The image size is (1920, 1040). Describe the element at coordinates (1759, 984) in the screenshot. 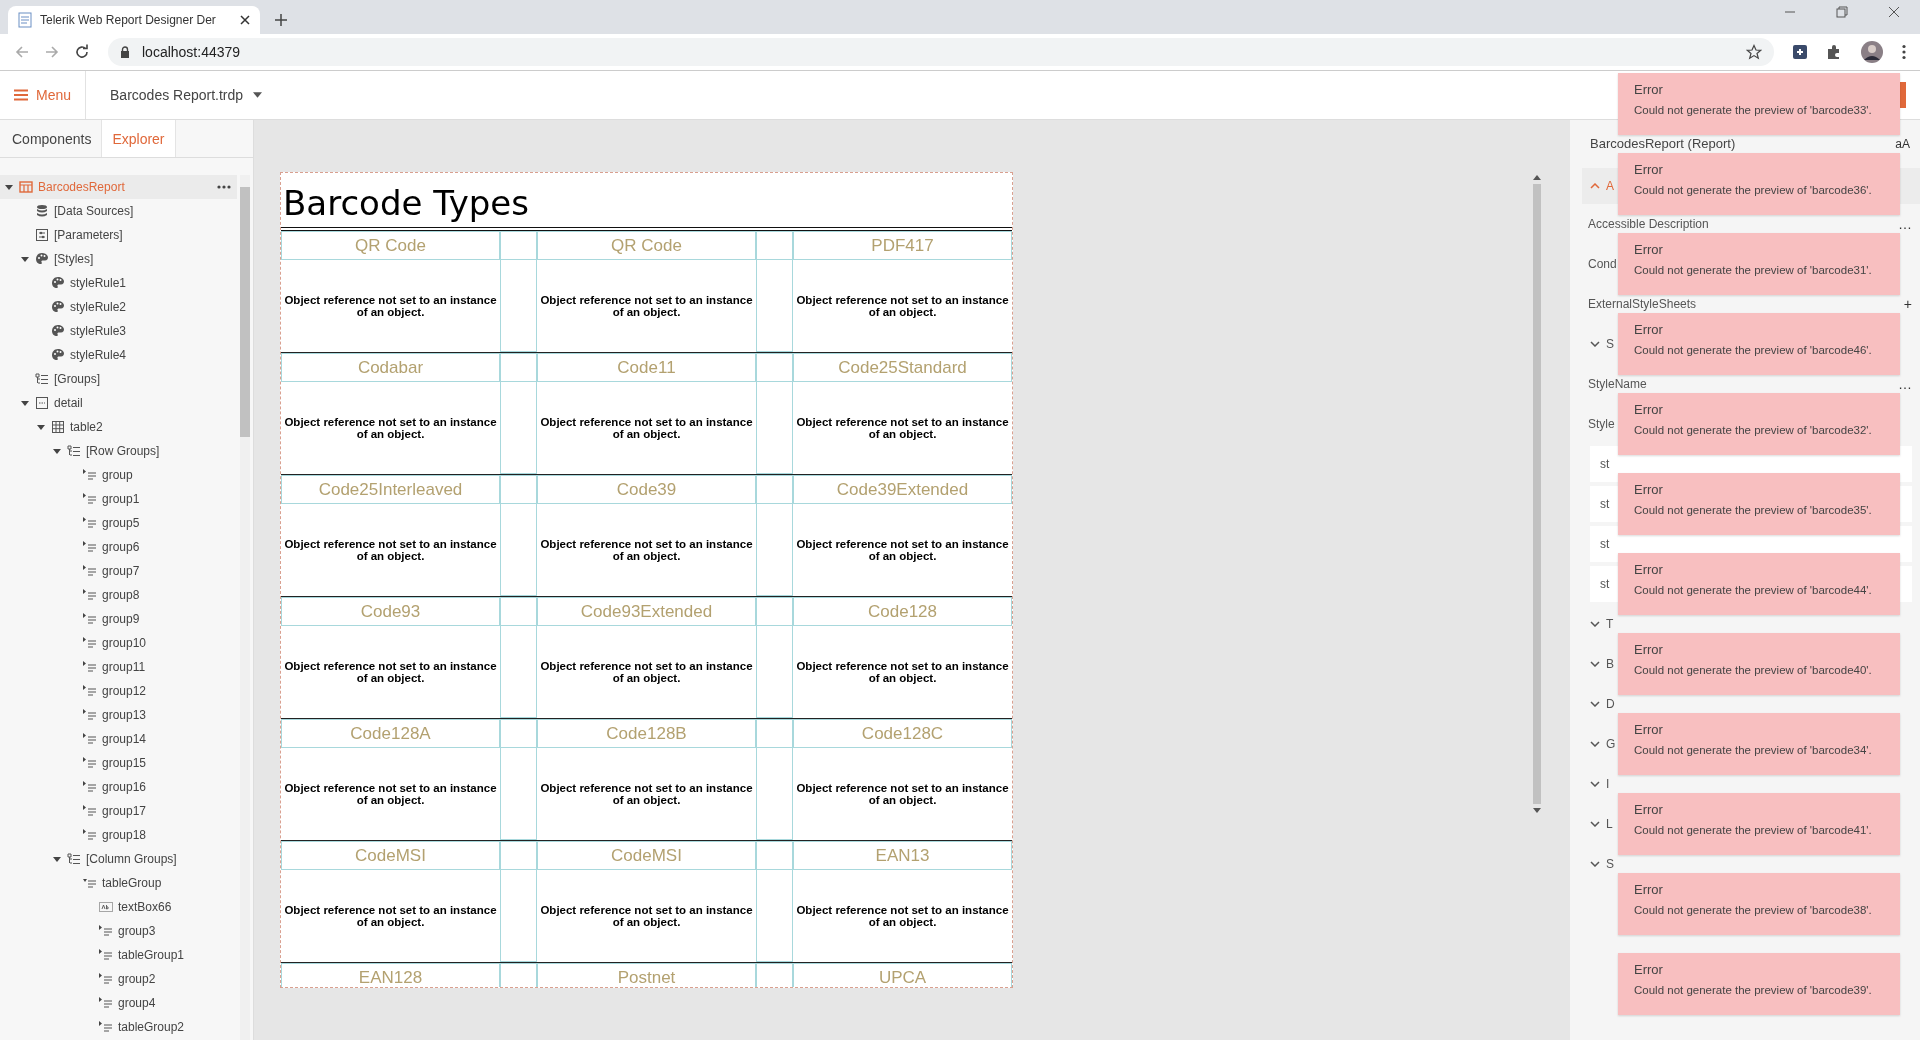

I see `error-notification: Error Could not generate the preview of 'barcode39'.` at that location.